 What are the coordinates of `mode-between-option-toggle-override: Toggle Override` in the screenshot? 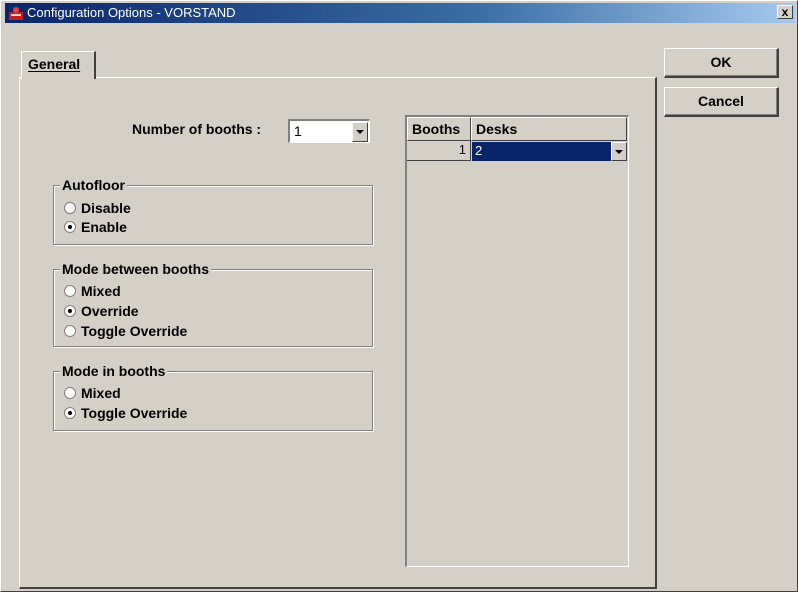 It's located at (125, 331).